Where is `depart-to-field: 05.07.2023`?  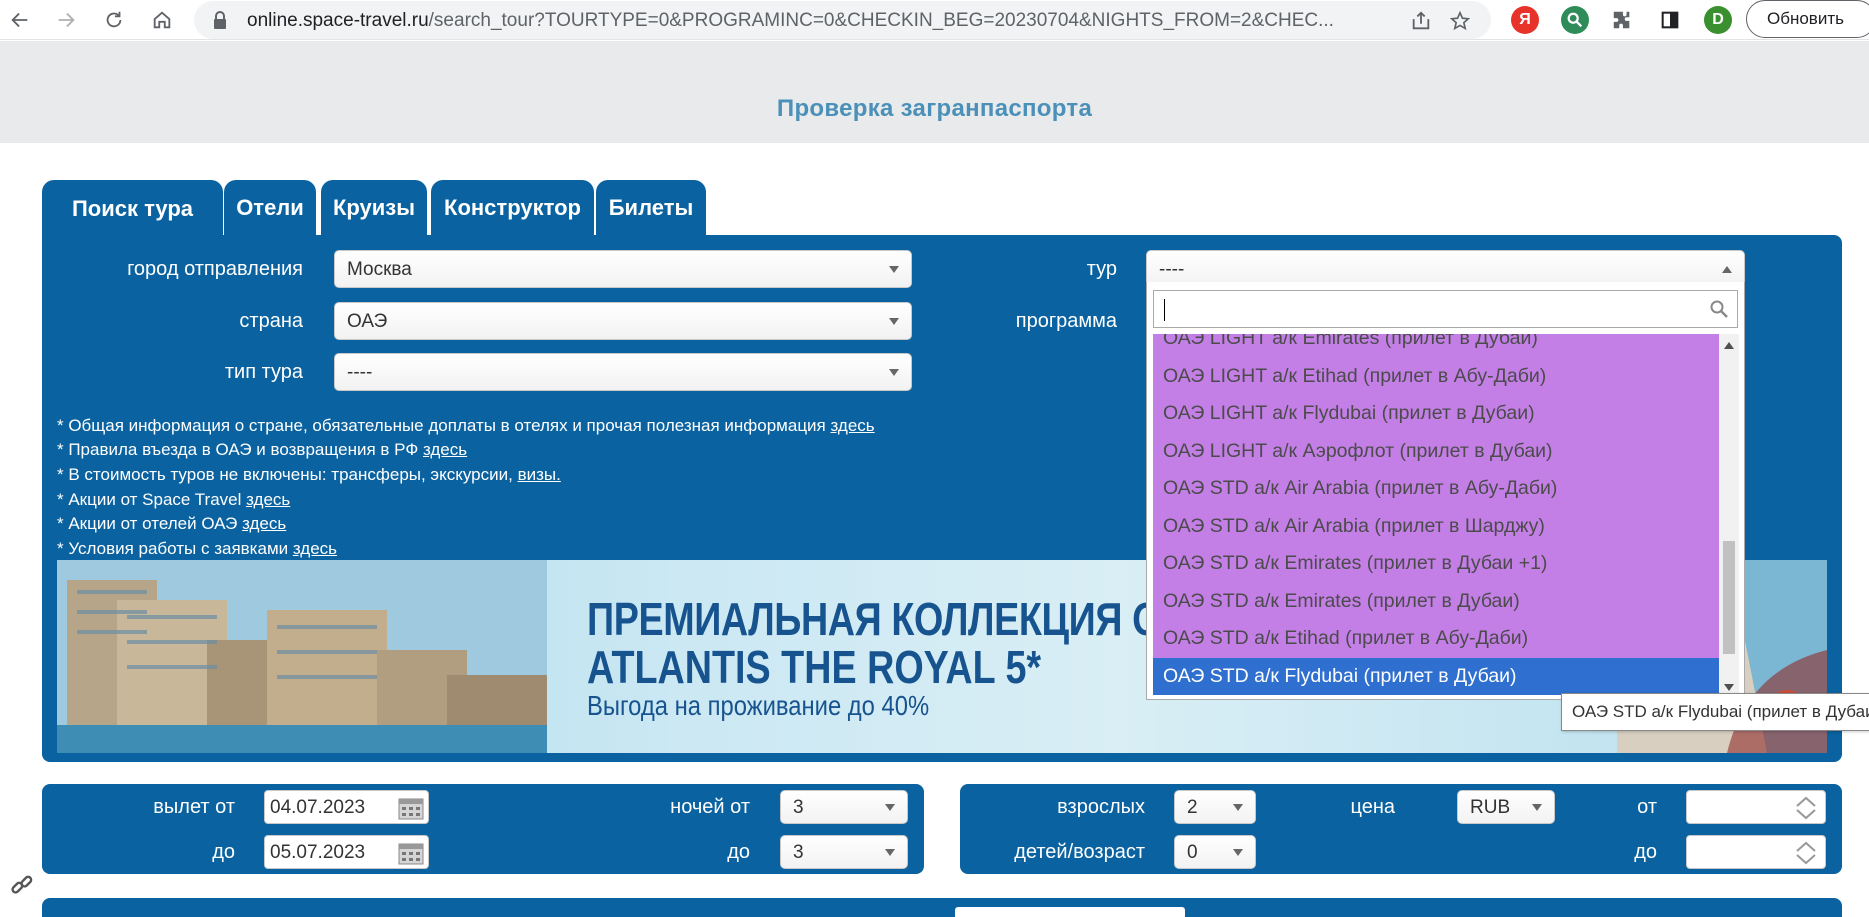 depart-to-field: 05.07.2023 is located at coordinates (346, 852).